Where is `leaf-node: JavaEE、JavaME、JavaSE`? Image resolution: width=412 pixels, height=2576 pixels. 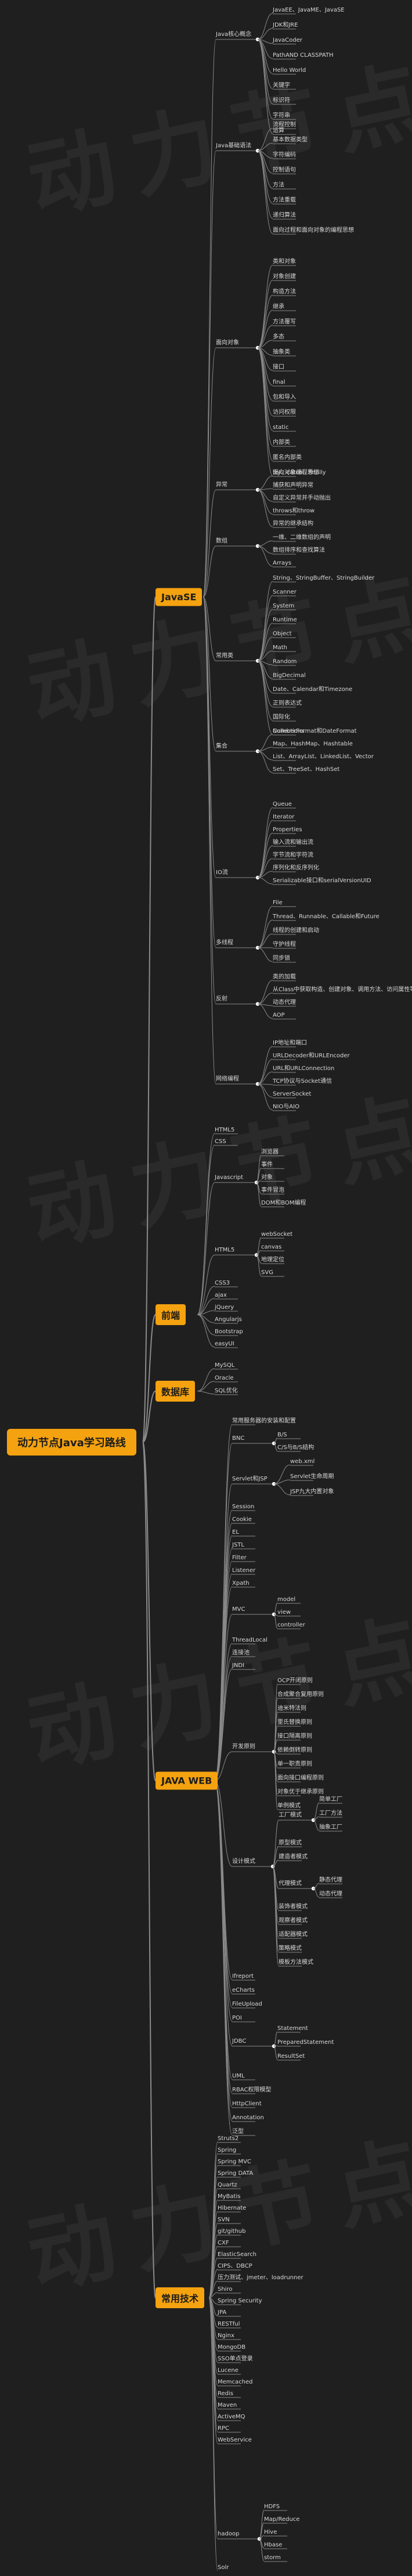
leaf-node: JavaEE、JavaME、JavaSE is located at coordinates (309, 10).